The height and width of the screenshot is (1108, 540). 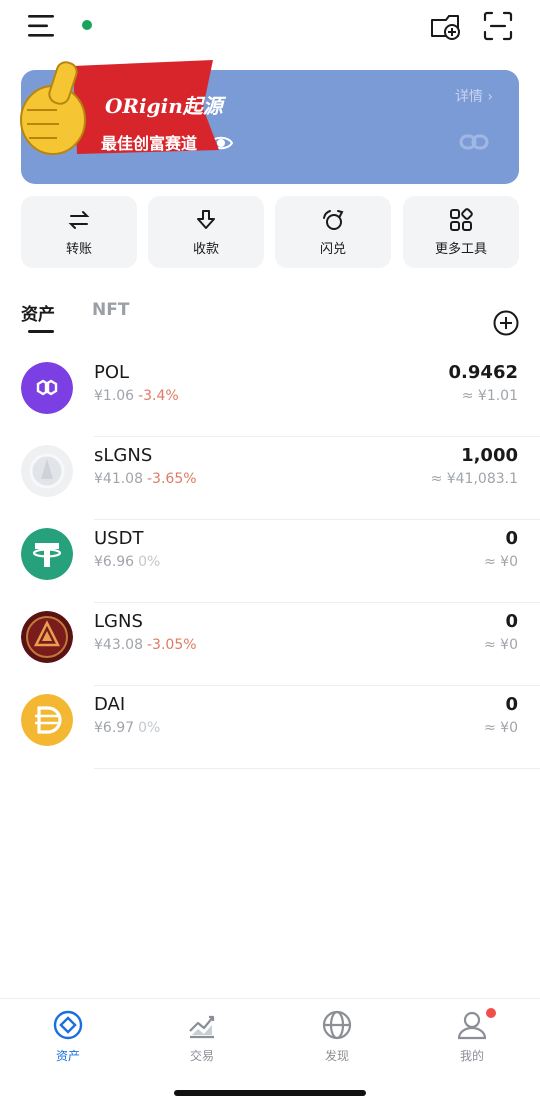 What do you see at coordinates (201, 1056) in the screenshot?
I see `nav-trade-label: 交易` at bounding box center [201, 1056].